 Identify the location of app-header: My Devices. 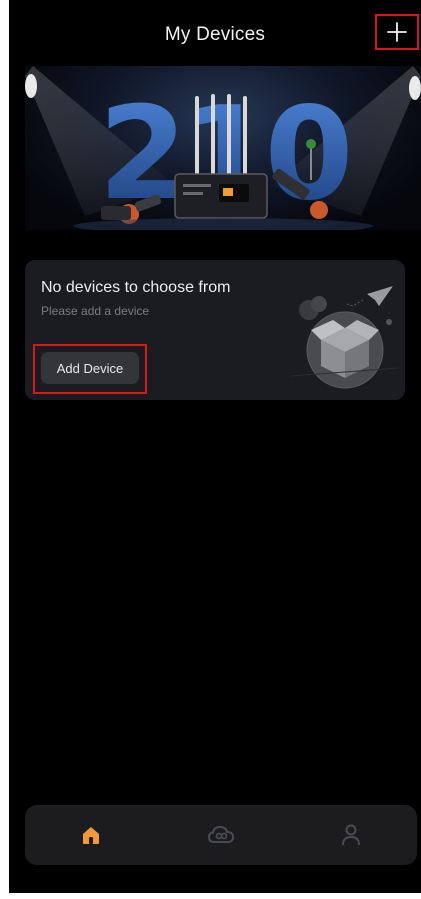
(215, 34).